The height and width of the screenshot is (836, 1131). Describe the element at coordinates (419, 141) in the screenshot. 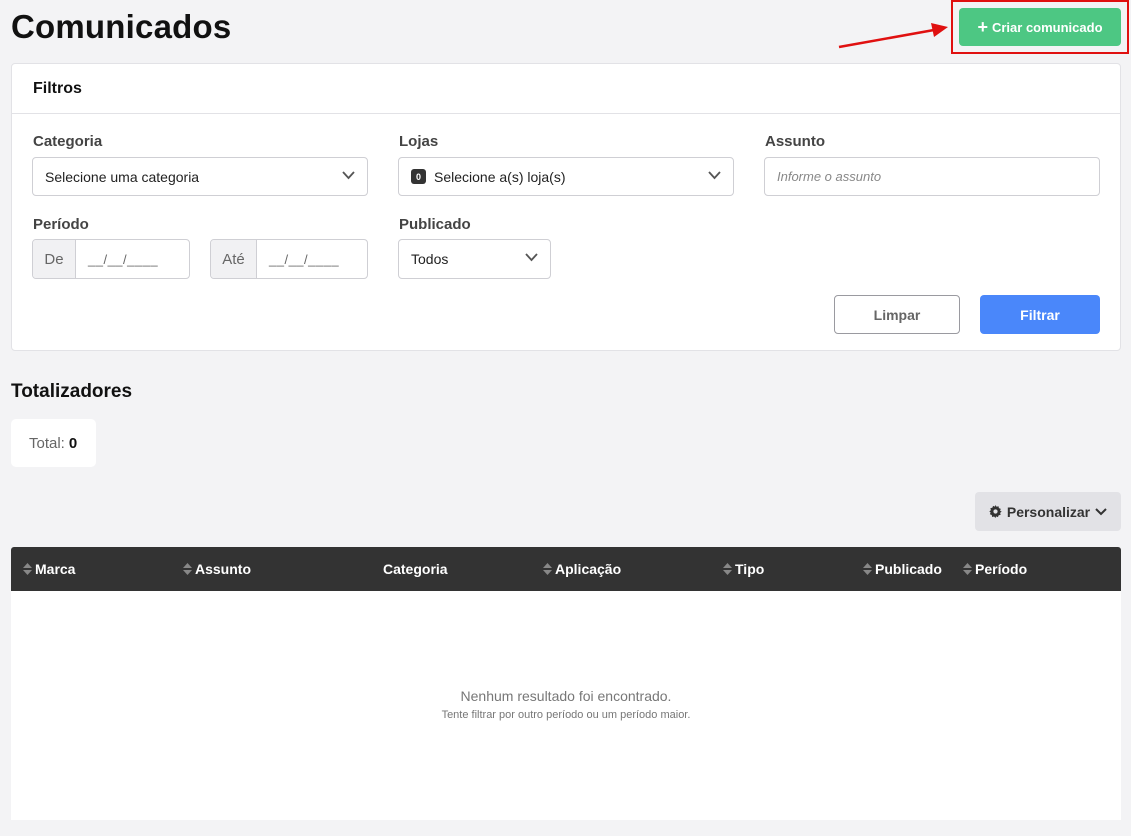

I see `stores-label: Lojas` at that location.